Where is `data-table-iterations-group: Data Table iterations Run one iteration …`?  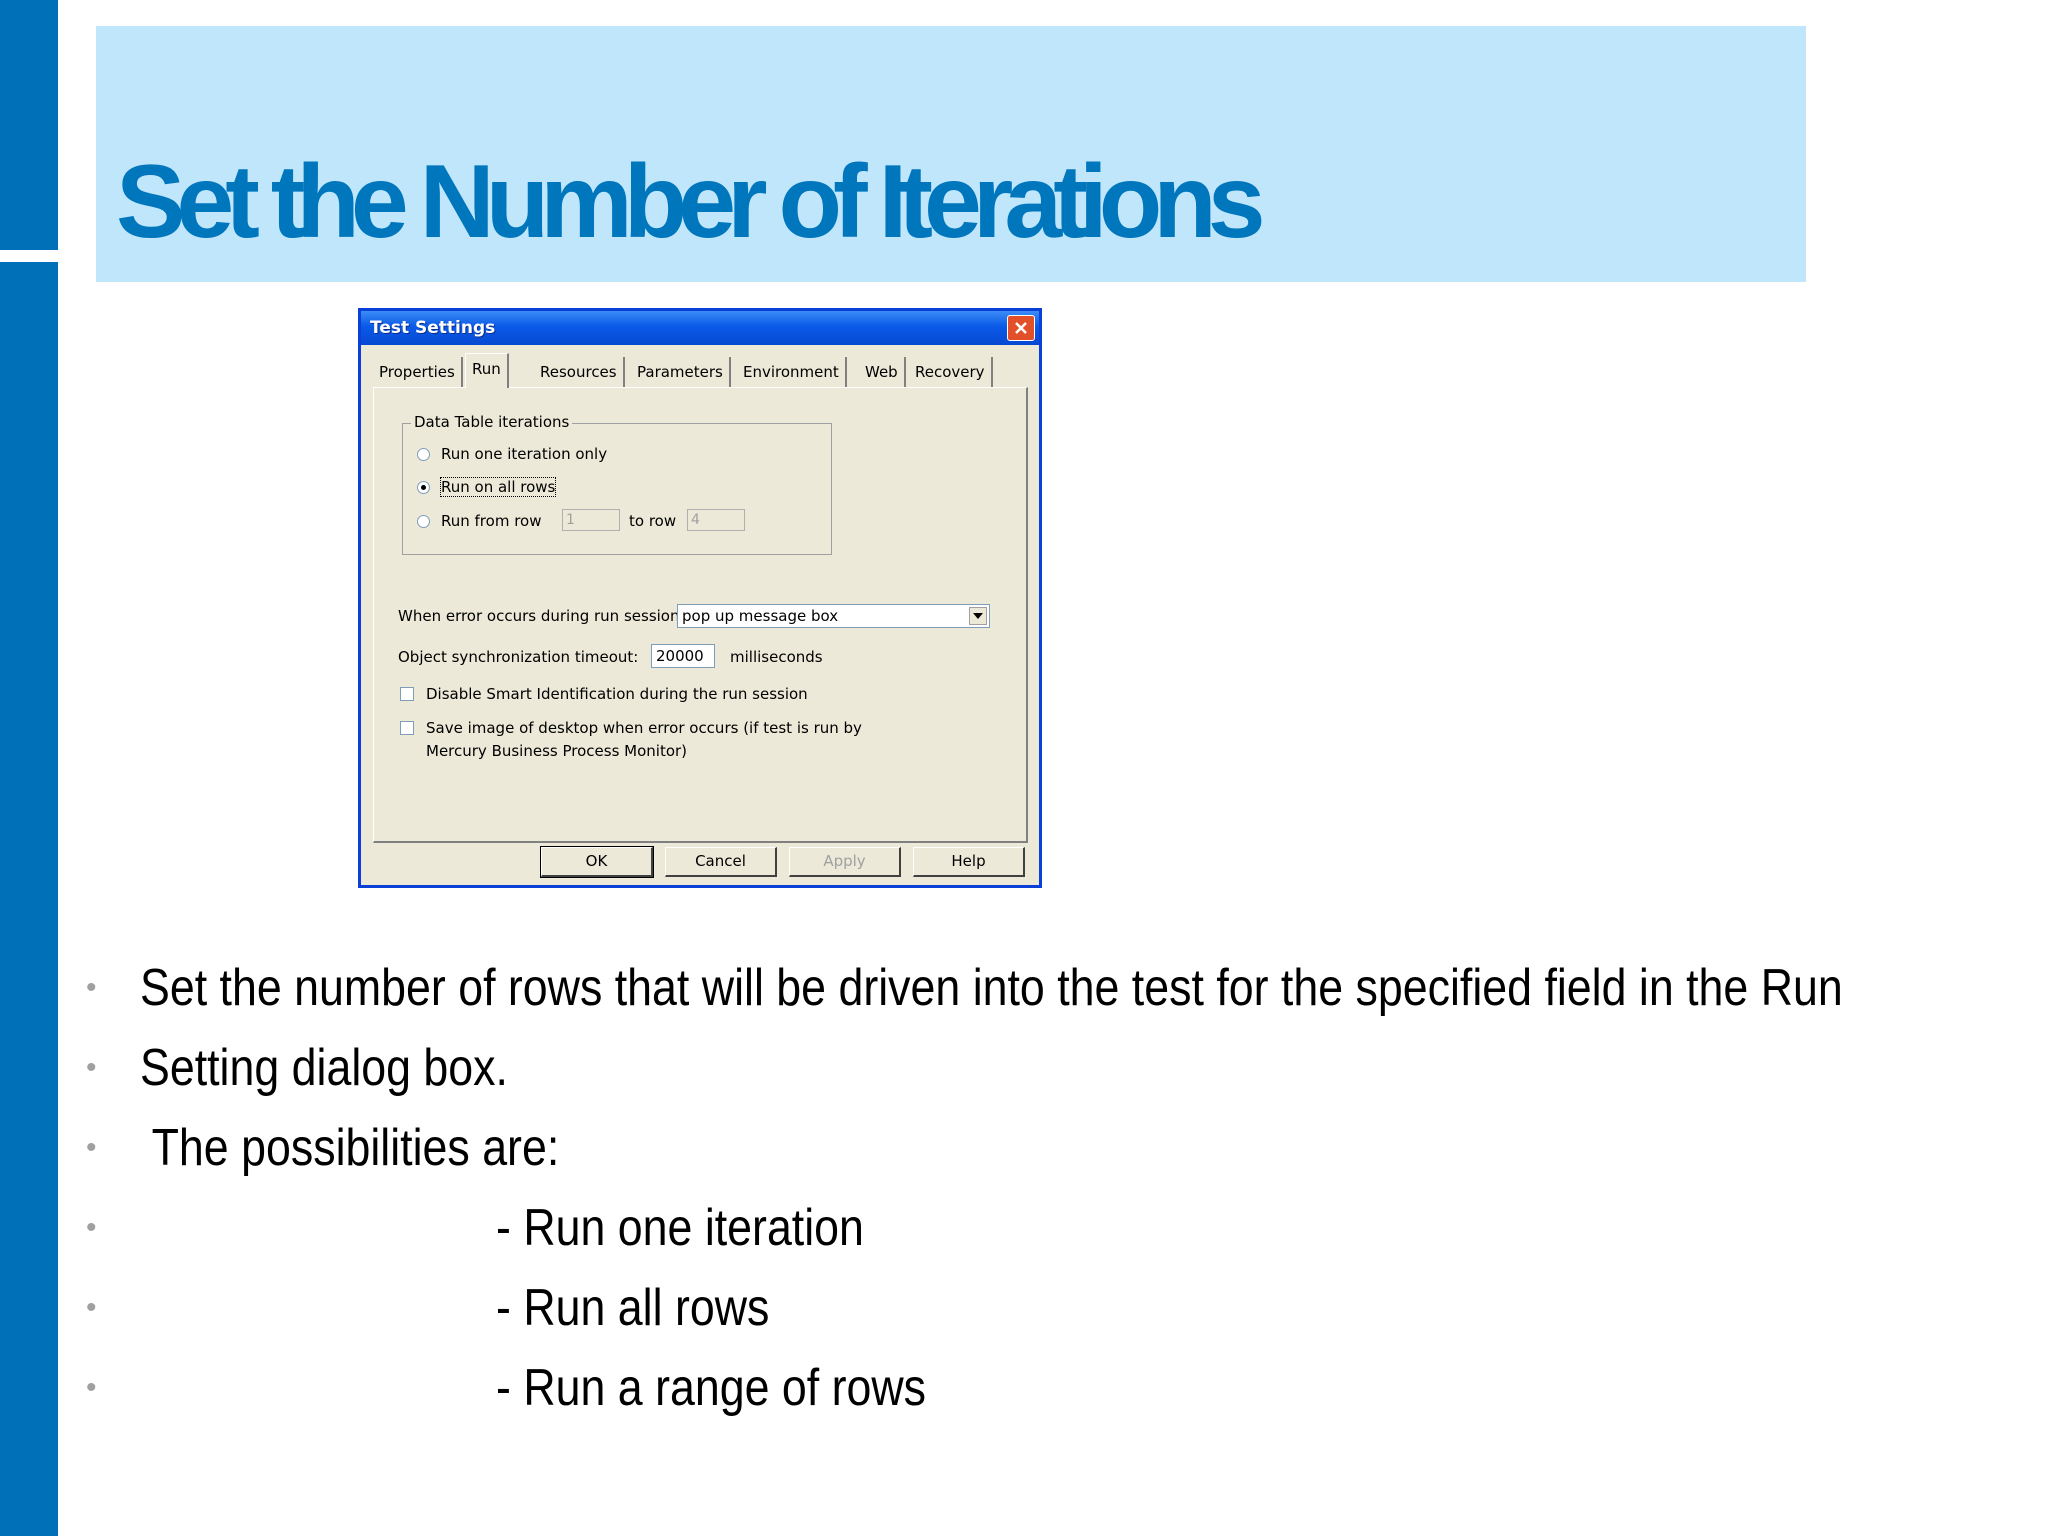
data-table-iterations-group: Data Table iterations Run one iteration … is located at coordinates (617, 484).